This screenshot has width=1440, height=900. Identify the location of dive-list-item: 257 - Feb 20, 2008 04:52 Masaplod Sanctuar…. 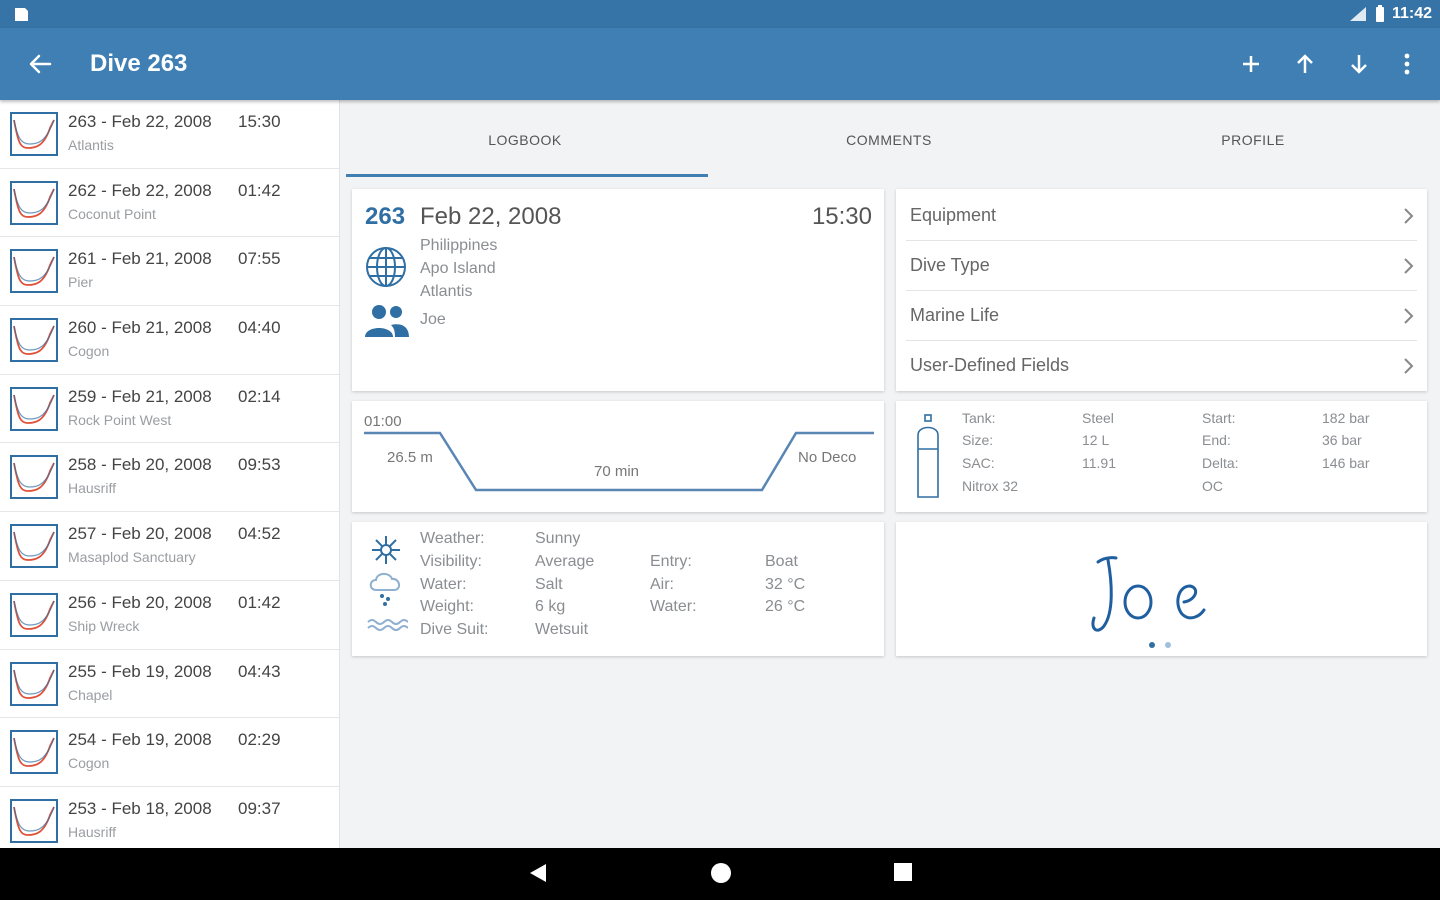
(169, 546).